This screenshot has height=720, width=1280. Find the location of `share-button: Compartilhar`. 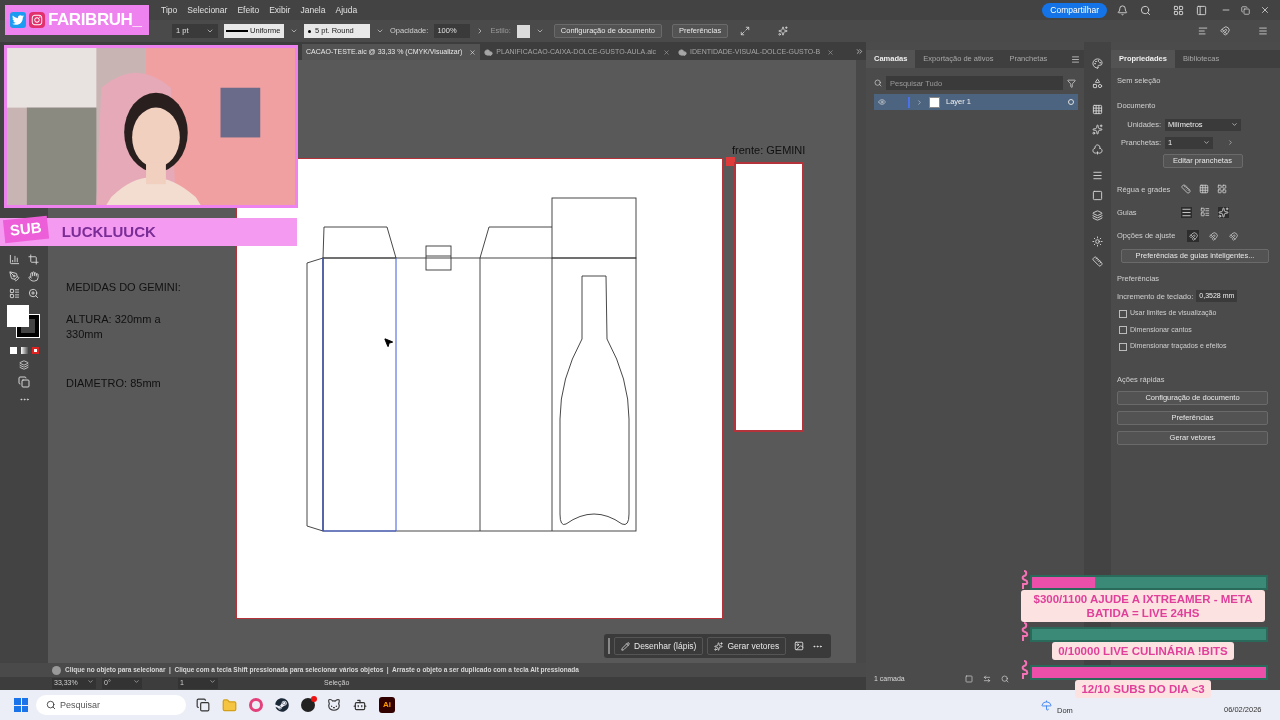

share-button: Compartilhar is located at coordinates (1074, 10).